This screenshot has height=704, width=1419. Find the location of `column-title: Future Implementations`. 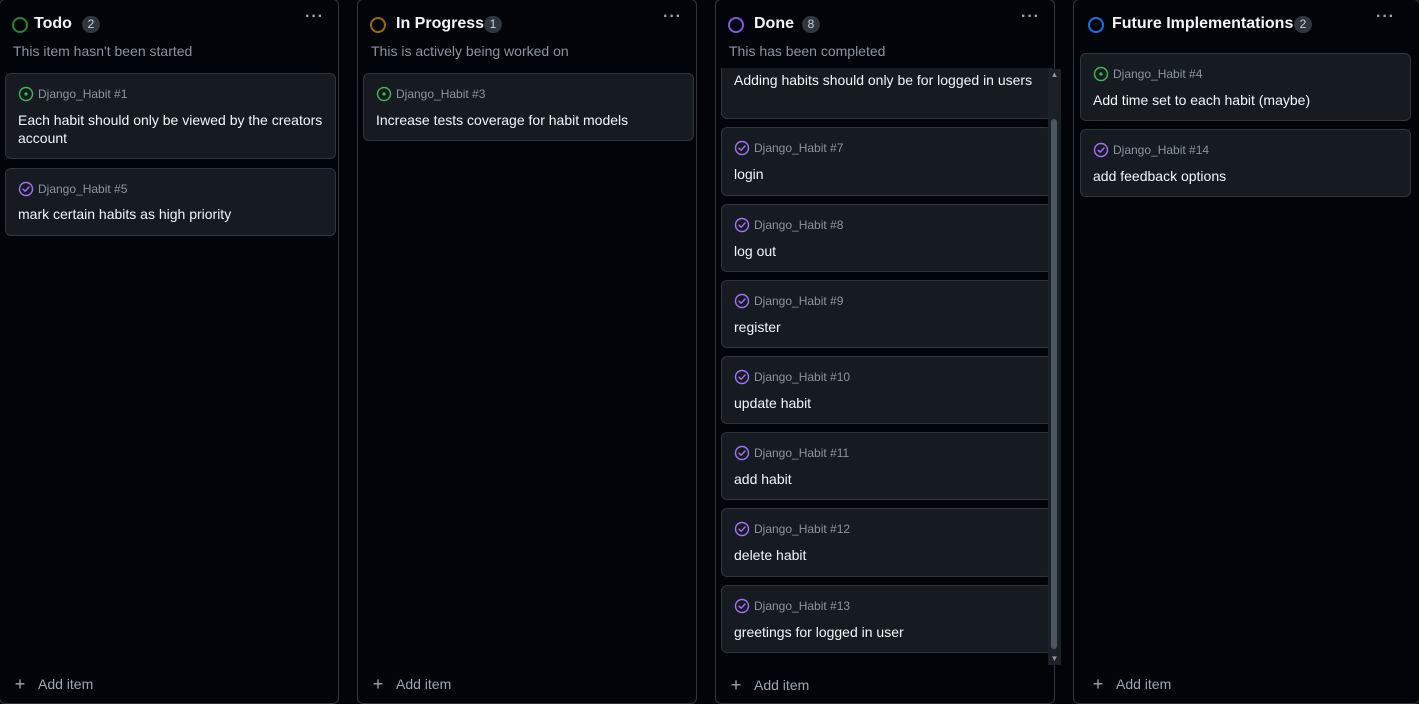

column-title: Future Implementations is located at coordinates (1203, 23).